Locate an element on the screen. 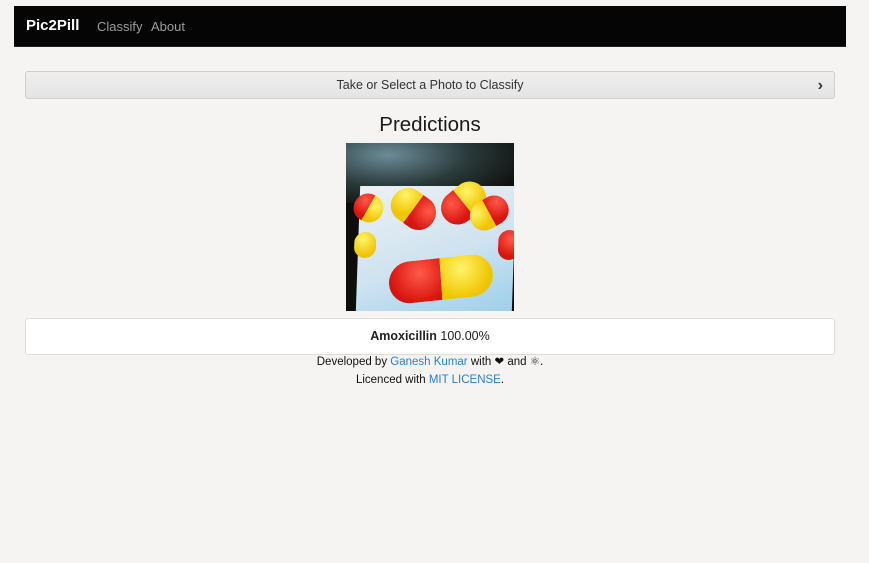 The height and width of the screenshot is (563, 869). nav-link-classify: Classify is located at coordinates (120, 26).